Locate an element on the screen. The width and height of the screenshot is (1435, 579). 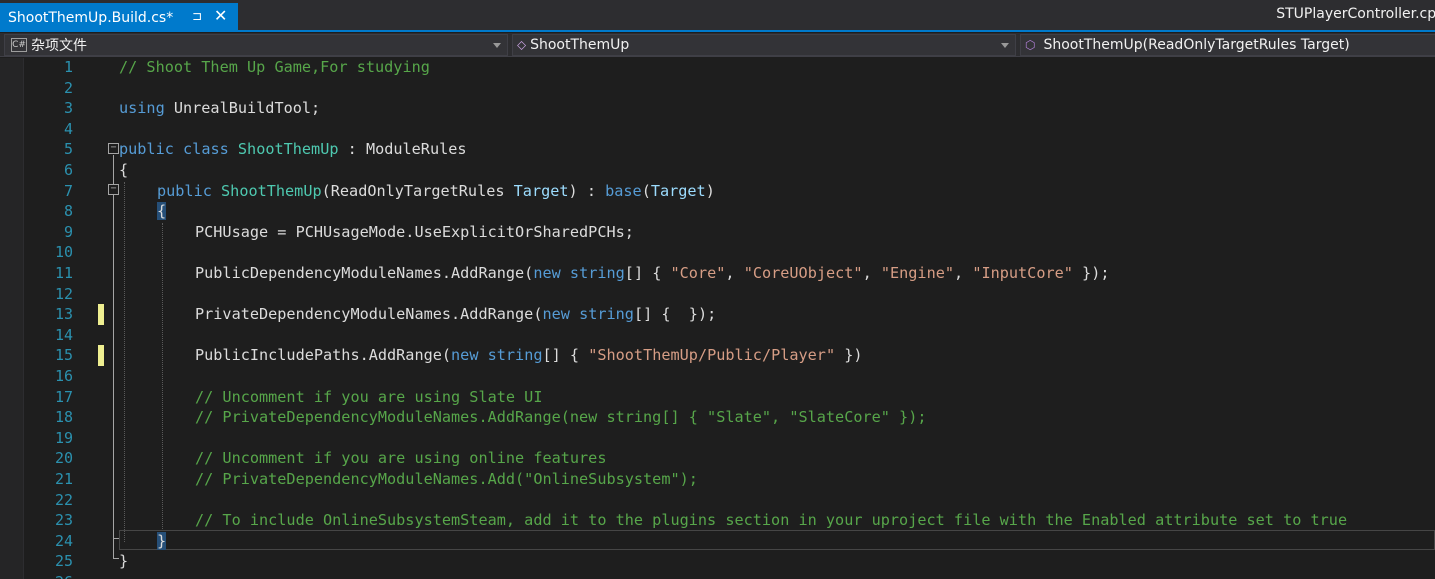
code-line-25: } is located at coordinates (124, 561).